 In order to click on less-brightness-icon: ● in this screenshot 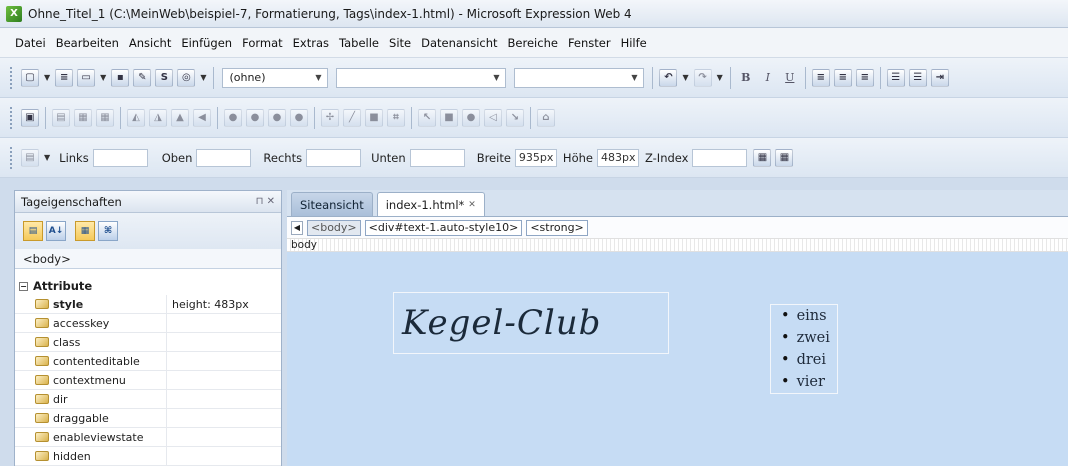, I will do `click(299, 117)`.